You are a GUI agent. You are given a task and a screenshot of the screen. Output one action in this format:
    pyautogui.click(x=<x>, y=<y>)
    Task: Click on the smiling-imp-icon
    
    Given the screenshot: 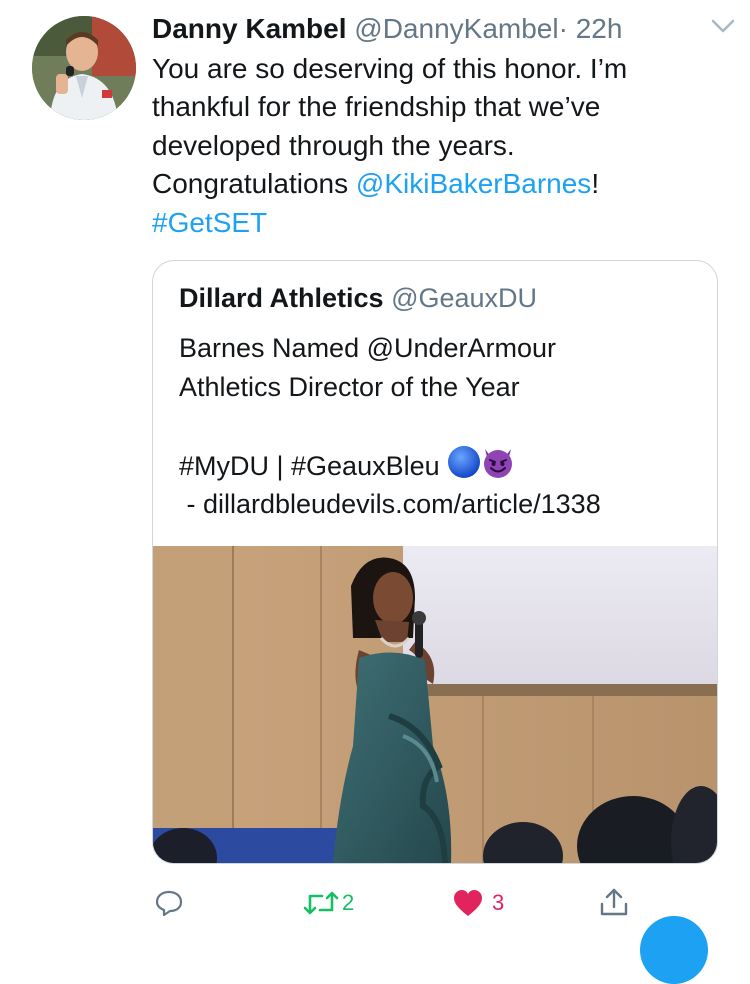 What is the action you would take?
    pyautogui.click(x=498, y=463)
    